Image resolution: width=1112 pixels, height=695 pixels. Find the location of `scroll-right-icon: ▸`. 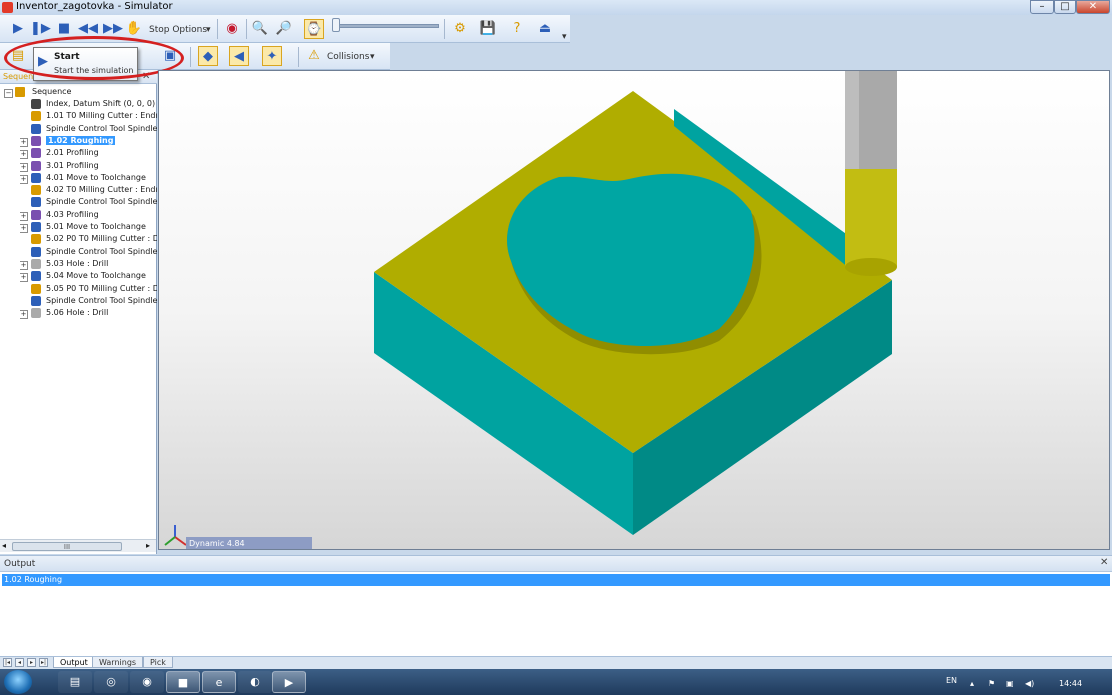

scroll-right-icon: ▸ is located at coordinates (148, 545).